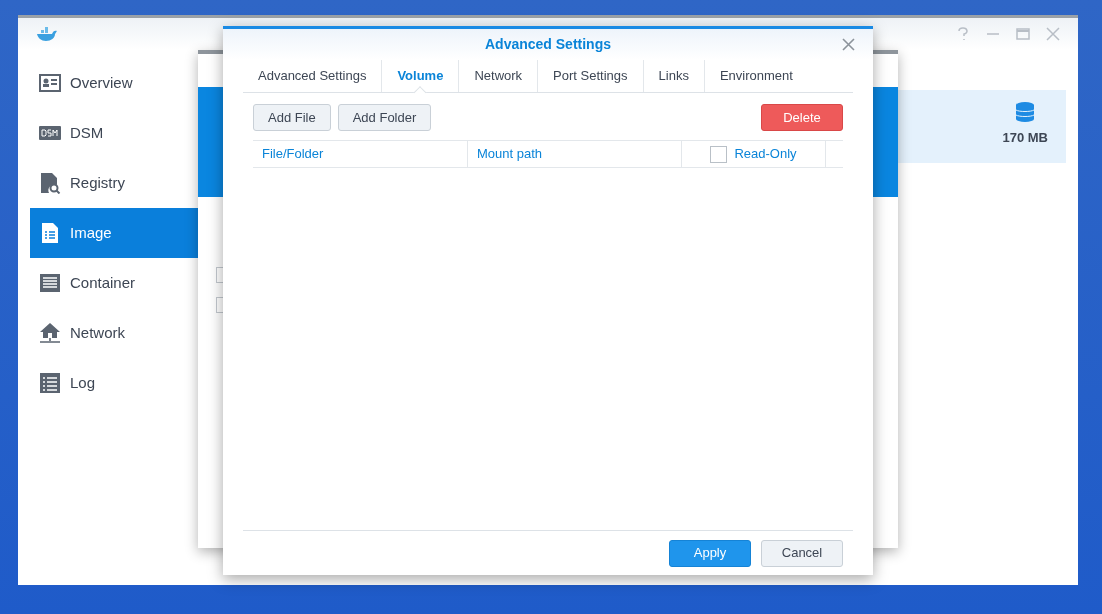 This screenshot has height=614, width=1102. What do you see at coordinates (114, 283) in the screenshot?
I see `sidebar-item: Container` at bounding box center [114, 283].